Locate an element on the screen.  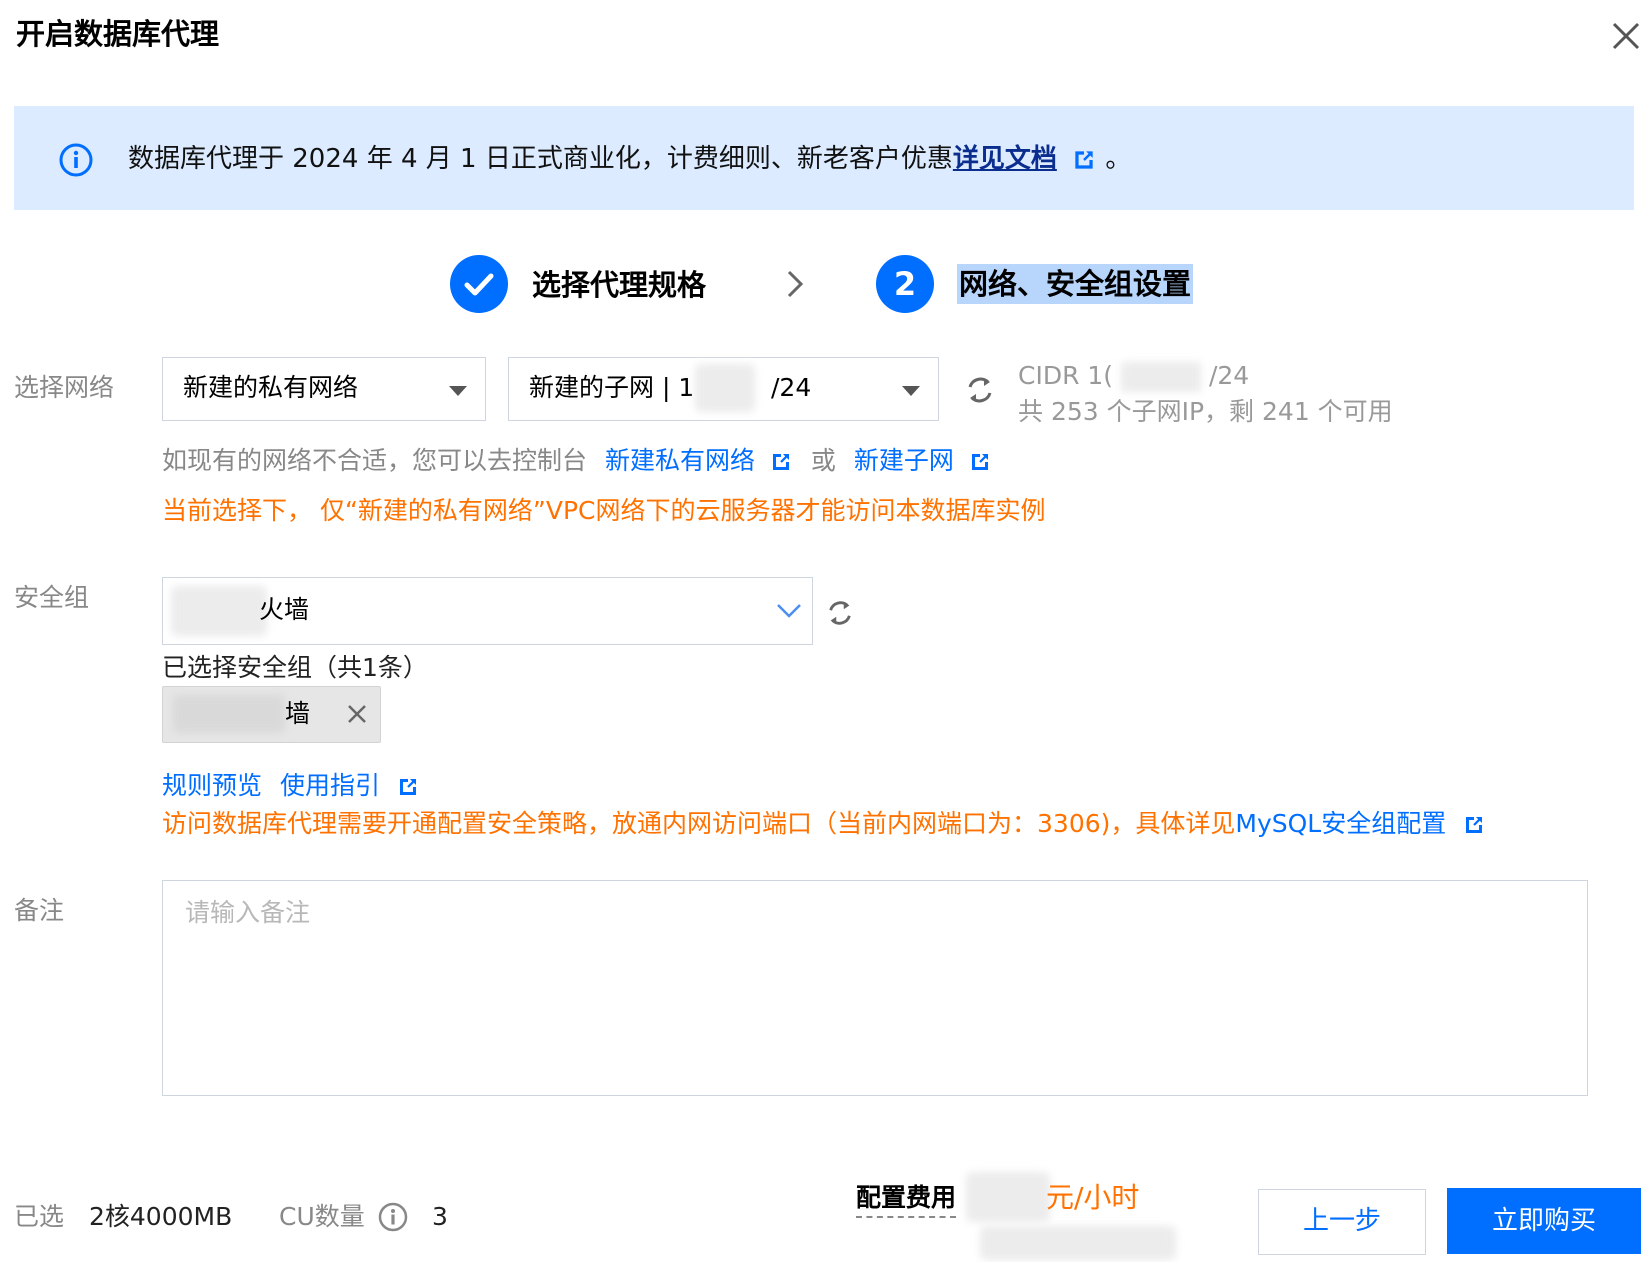
step-1-label: 选择代理规格 is located at coordinates (619, 285).